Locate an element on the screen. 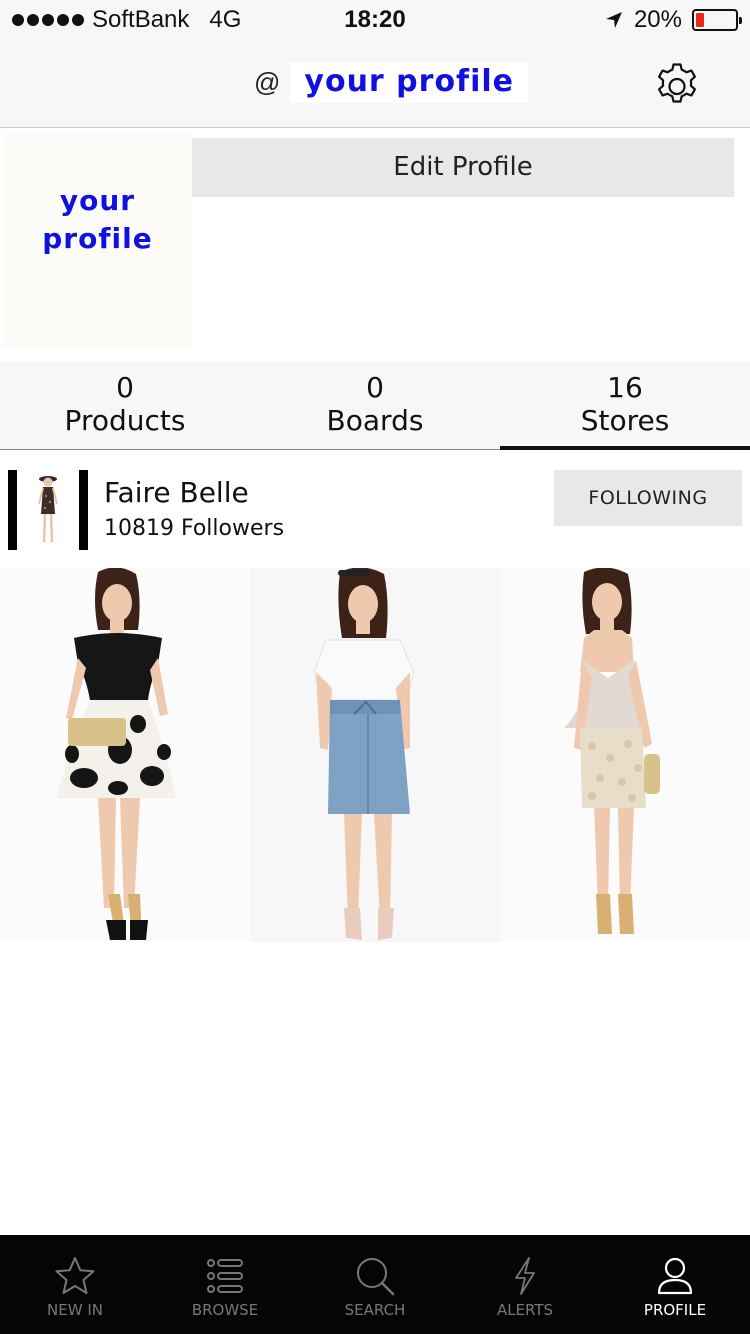  store-thumbnail-image is located at coordinates (48, 510).